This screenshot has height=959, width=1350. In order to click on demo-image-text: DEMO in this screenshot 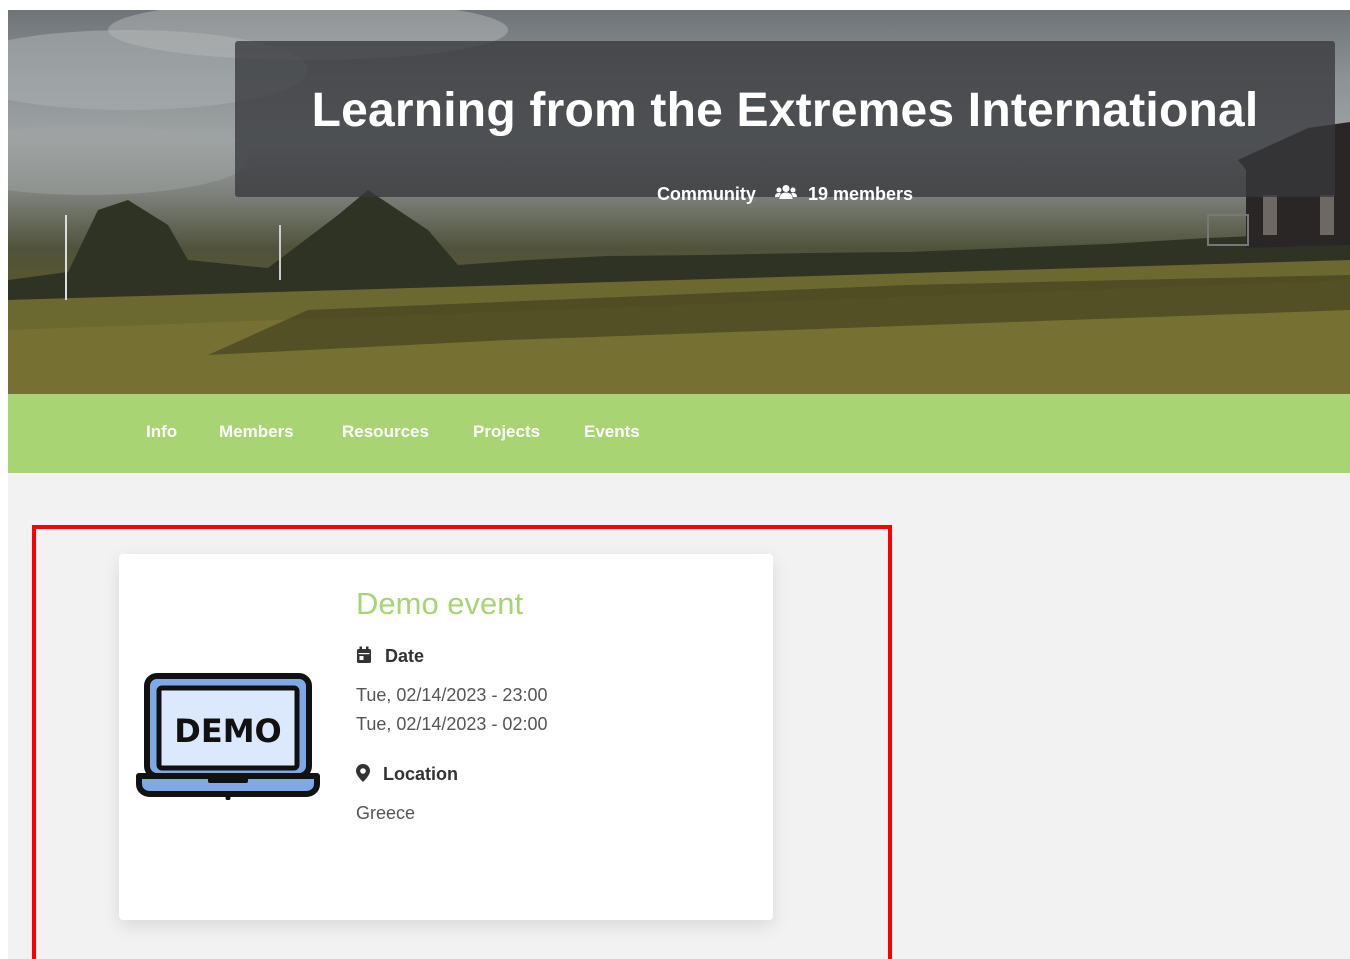, I will do `click(227, 731)`.